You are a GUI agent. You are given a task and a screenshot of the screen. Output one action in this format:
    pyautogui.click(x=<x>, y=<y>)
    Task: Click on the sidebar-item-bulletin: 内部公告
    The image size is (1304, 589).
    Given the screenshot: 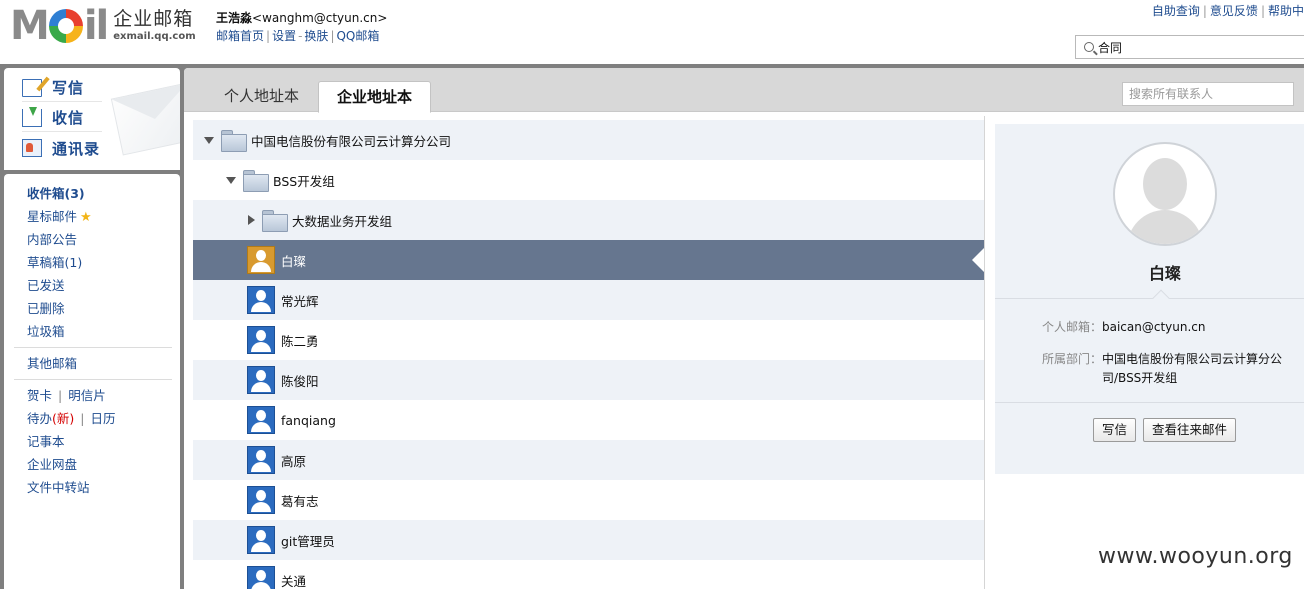 What is the action you would take?
    pyautogui.click(x=92, y=239)
    